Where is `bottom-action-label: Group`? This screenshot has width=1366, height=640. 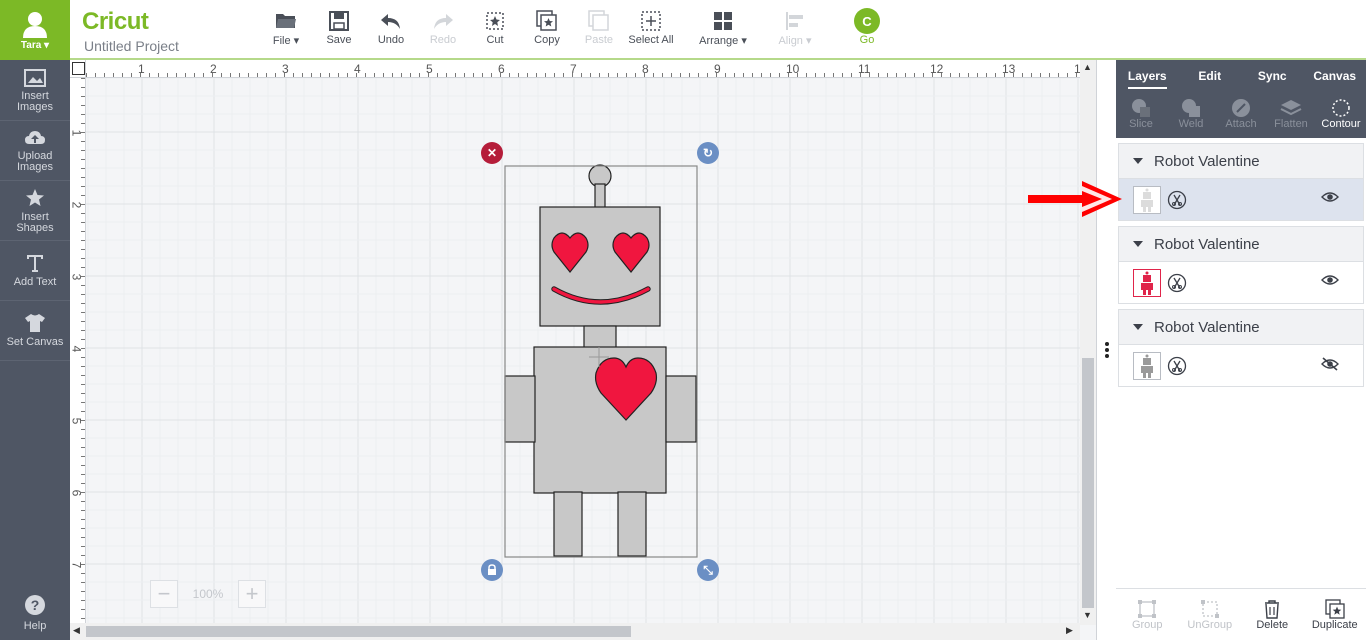
bottom-action-label: Group is located at coordinates (1147, 624).